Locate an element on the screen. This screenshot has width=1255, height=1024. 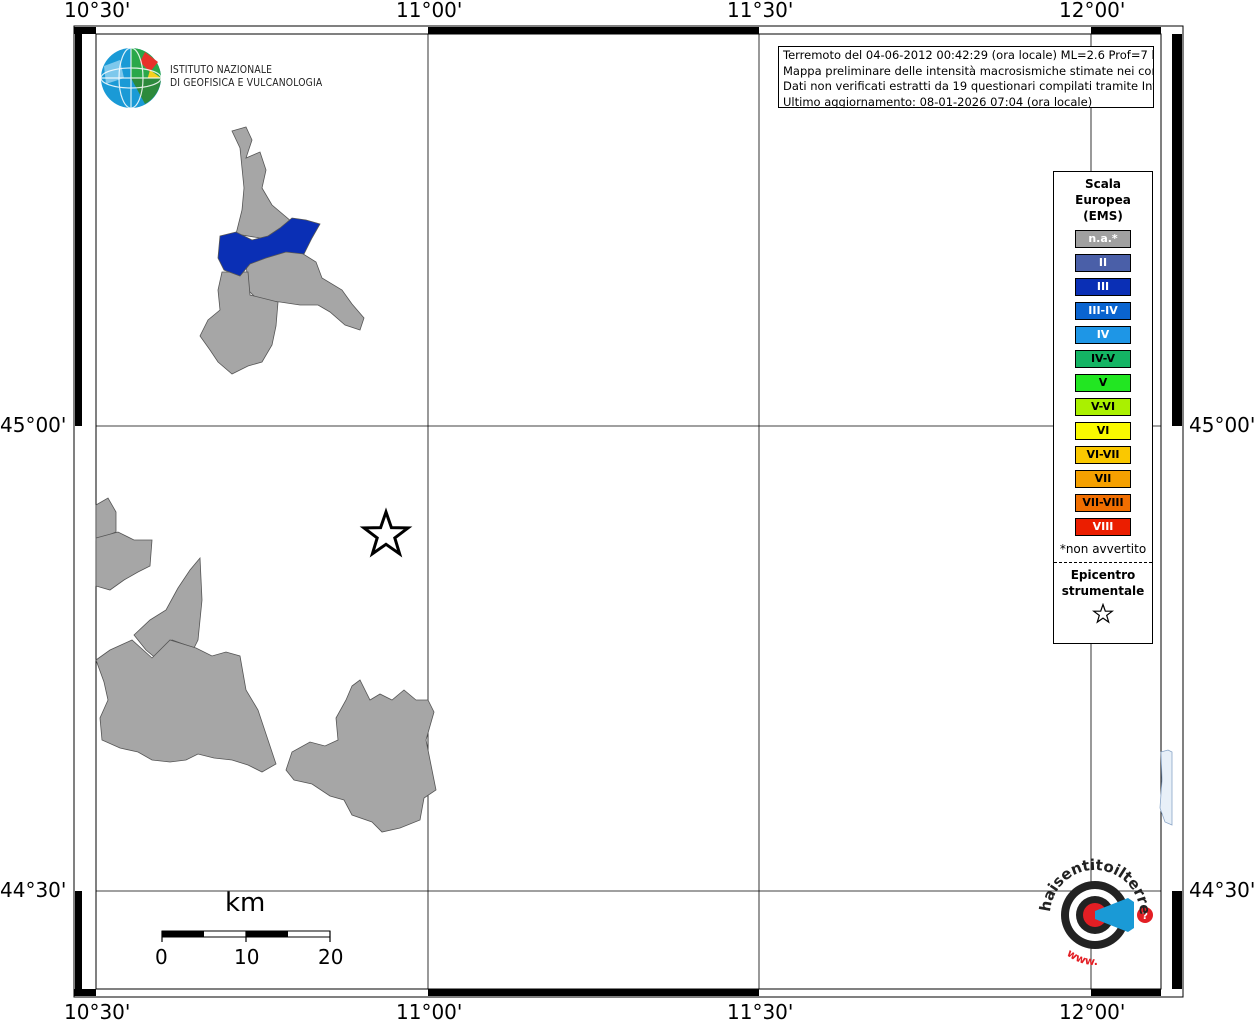
left-lat-label-2: 44°30' is located at coordinates (33, 890).